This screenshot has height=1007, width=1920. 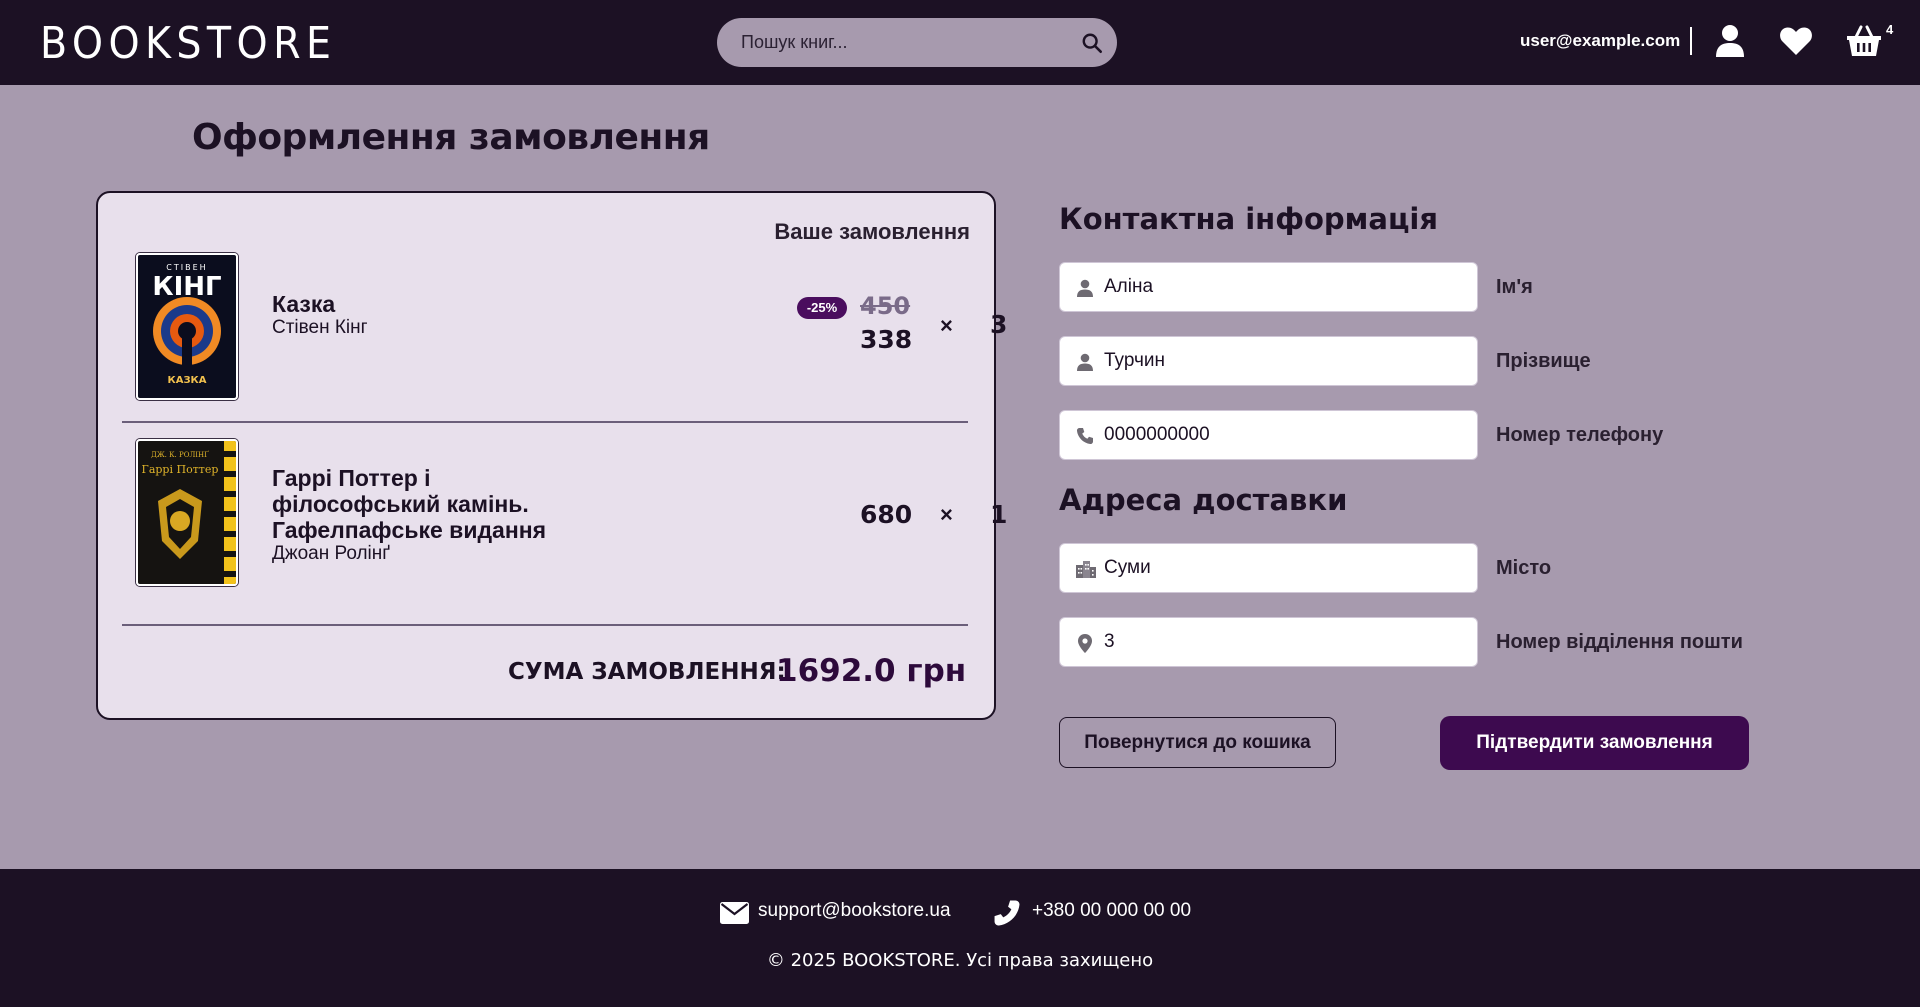 I want to click on confirm-order-button: Підтвердити замовлення, so click(x=1594, y=743).